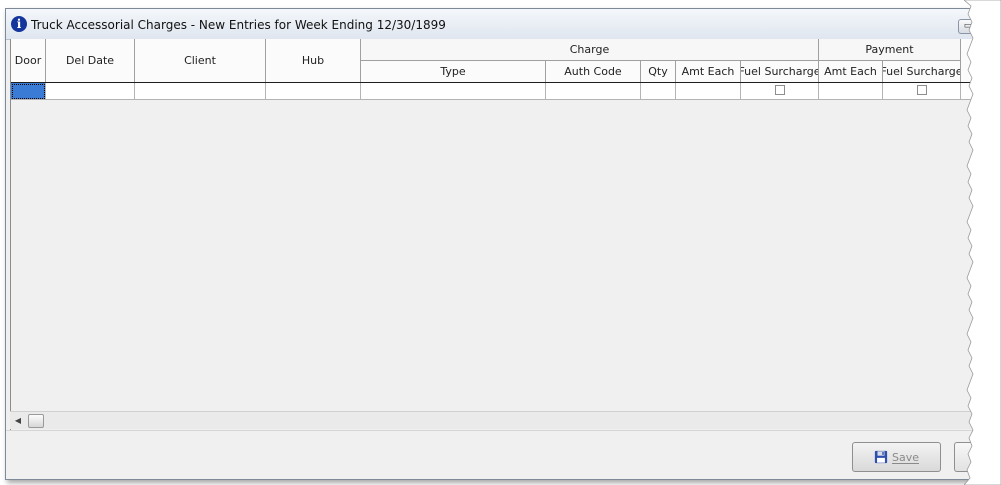 Image resolution: width=1001 pixels, height=485 pixels. Describe the element at coordinates (493, 454) in the screenshot. I see `footer-bar: Save` at that location.